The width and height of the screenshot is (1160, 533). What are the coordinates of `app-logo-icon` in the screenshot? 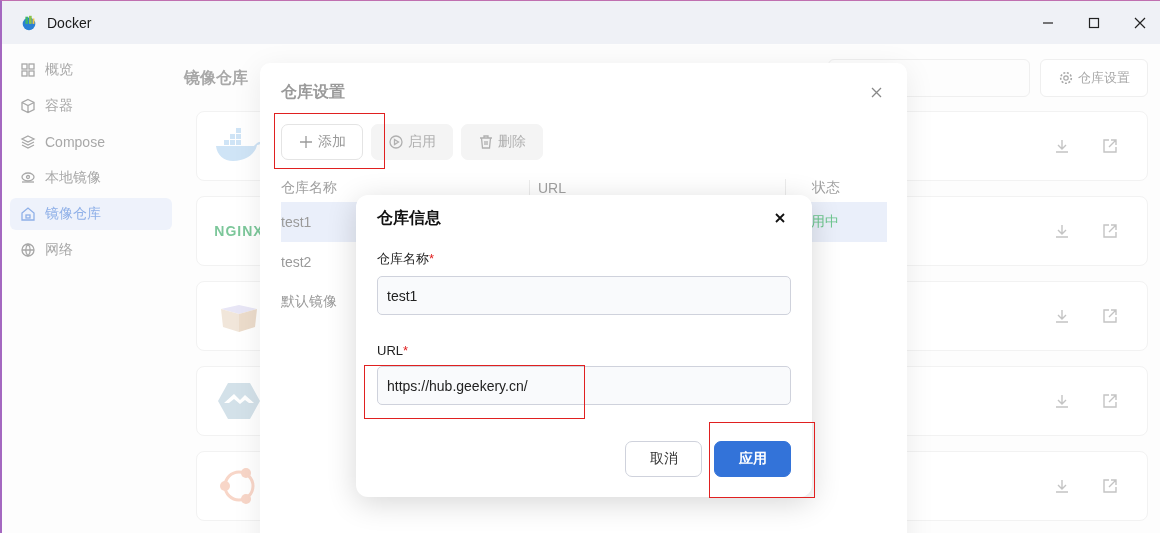 It's located at (29, 22).